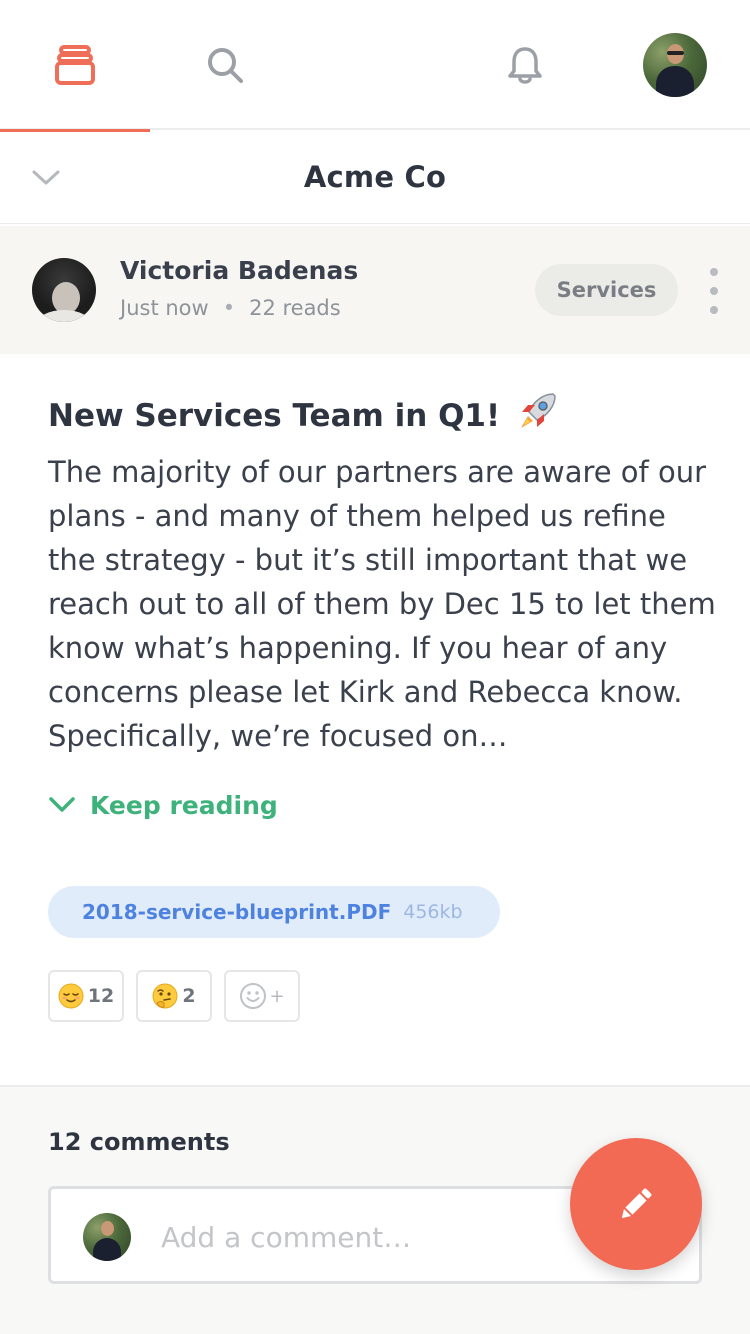 This screenshot has height=1334, width=750. Describe the element at coordinates (361, 1237) in the screenshot. I see `comment-input` at that location.